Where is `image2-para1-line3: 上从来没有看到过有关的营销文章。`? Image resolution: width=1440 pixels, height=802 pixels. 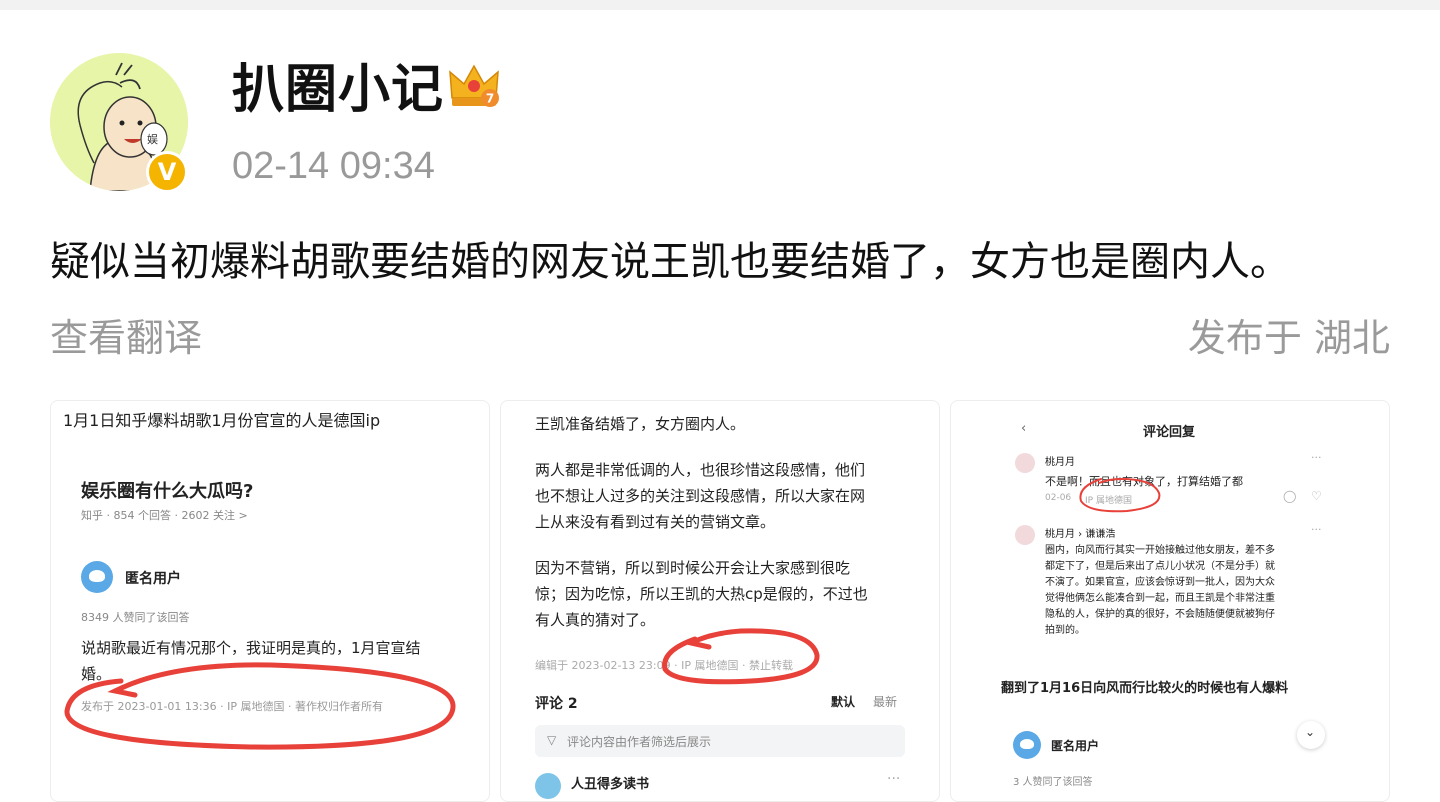
image2-para1-line3: 上从来没有看到过有关的营销文章。 is located at coordinates (655, 522).